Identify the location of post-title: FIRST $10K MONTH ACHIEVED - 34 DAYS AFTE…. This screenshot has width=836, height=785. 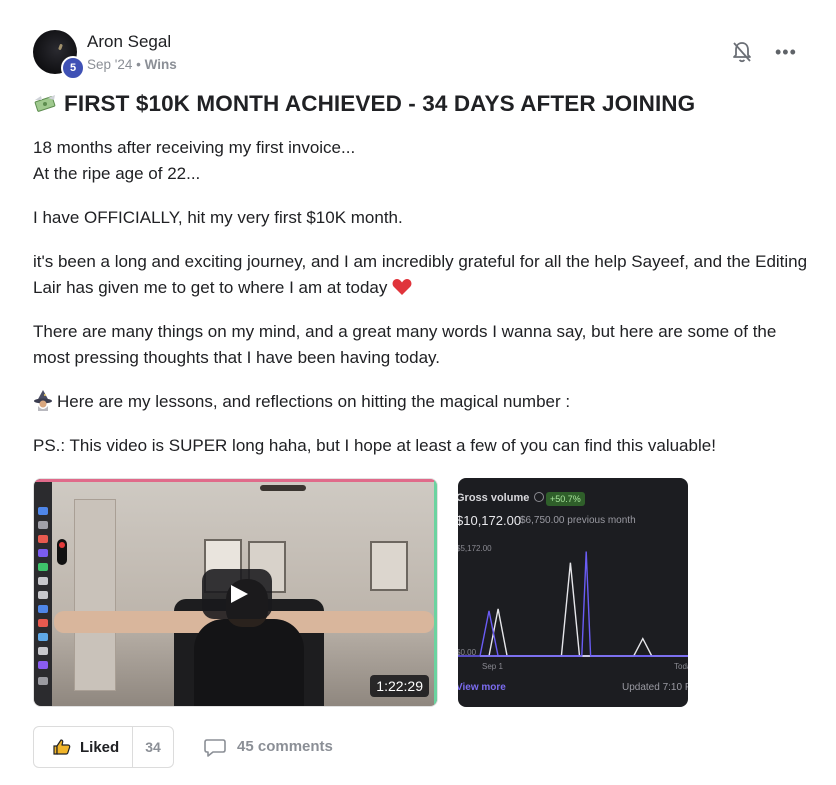
(364, 104).